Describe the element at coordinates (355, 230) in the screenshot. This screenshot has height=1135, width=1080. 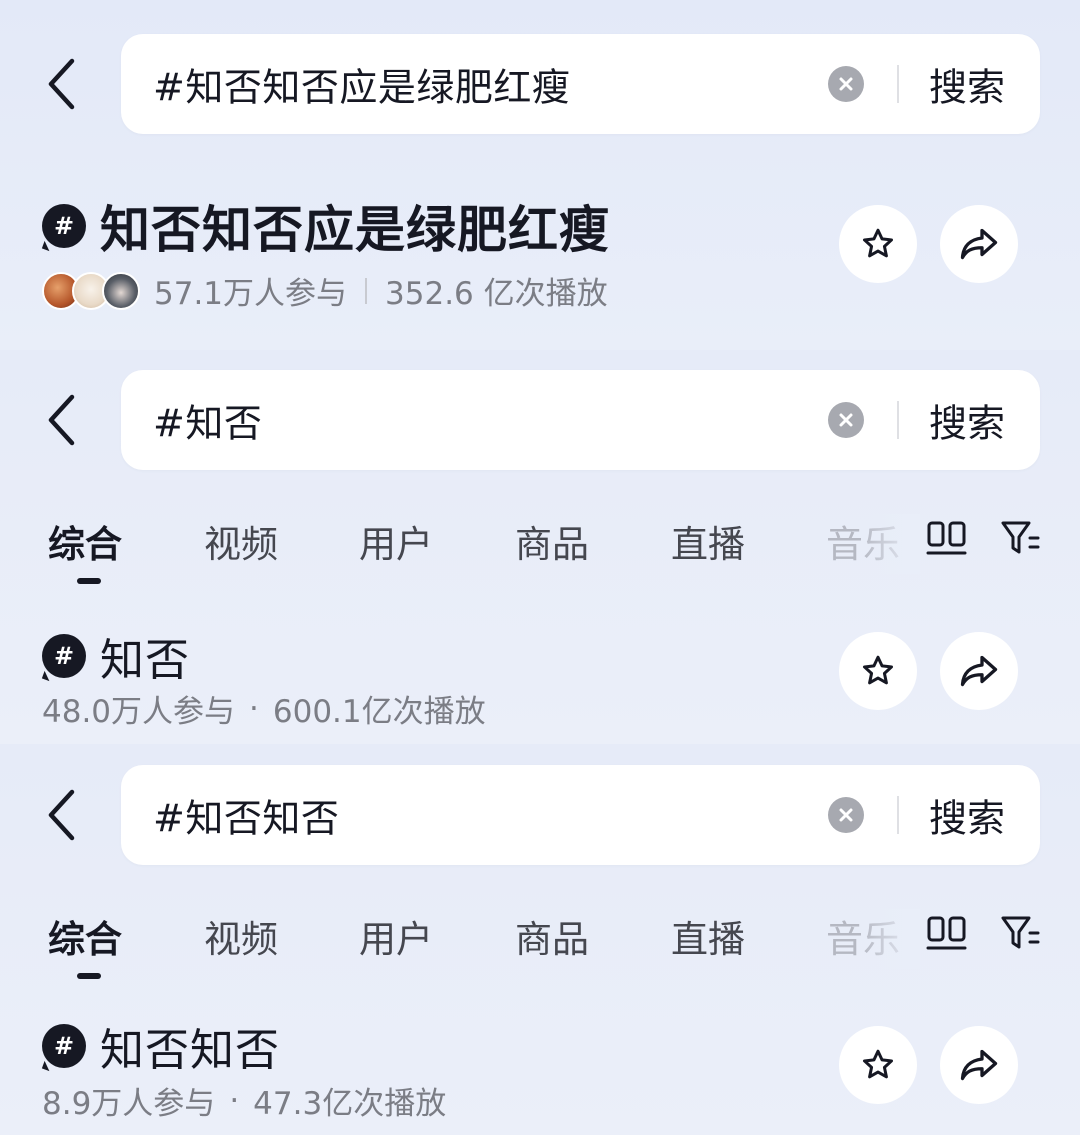
I see `topic-title: 知否知否应是绿肥红瘦` at that location.